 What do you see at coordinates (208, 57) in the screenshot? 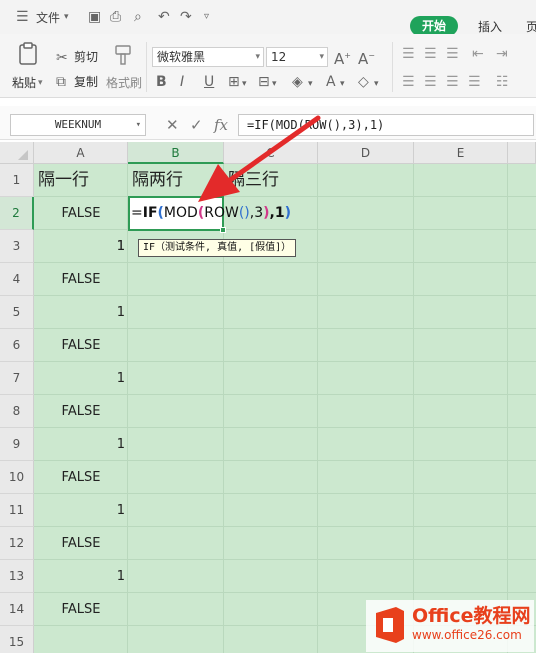
I see `font-name-select: 微软雅黑 ▾` at bounding box center [208, 57].